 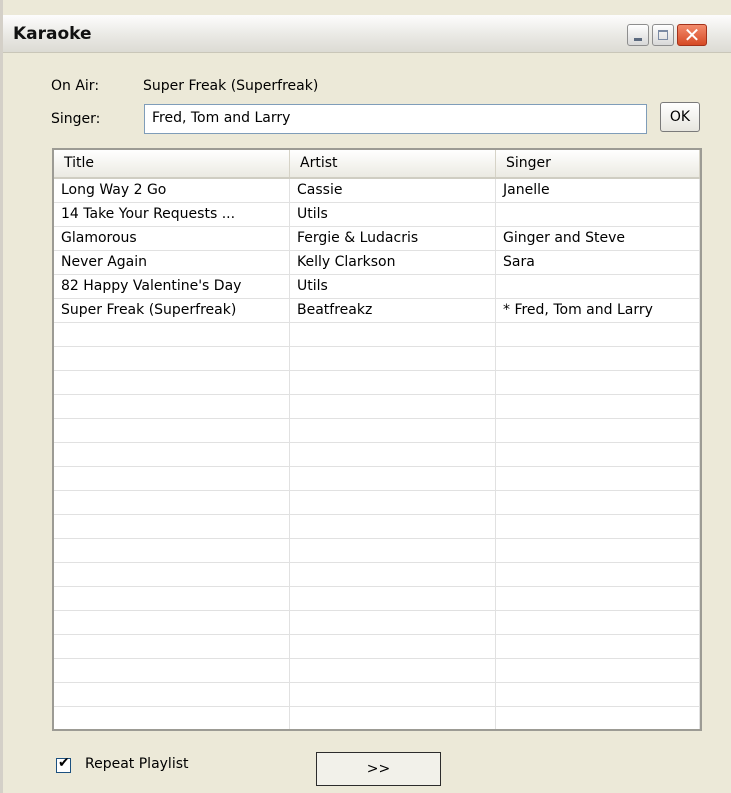 What do you see at coordinates (367, 34) in the screenshot?
I see `title-bar: Karaoke ✕` at bounding box center [367, 34].